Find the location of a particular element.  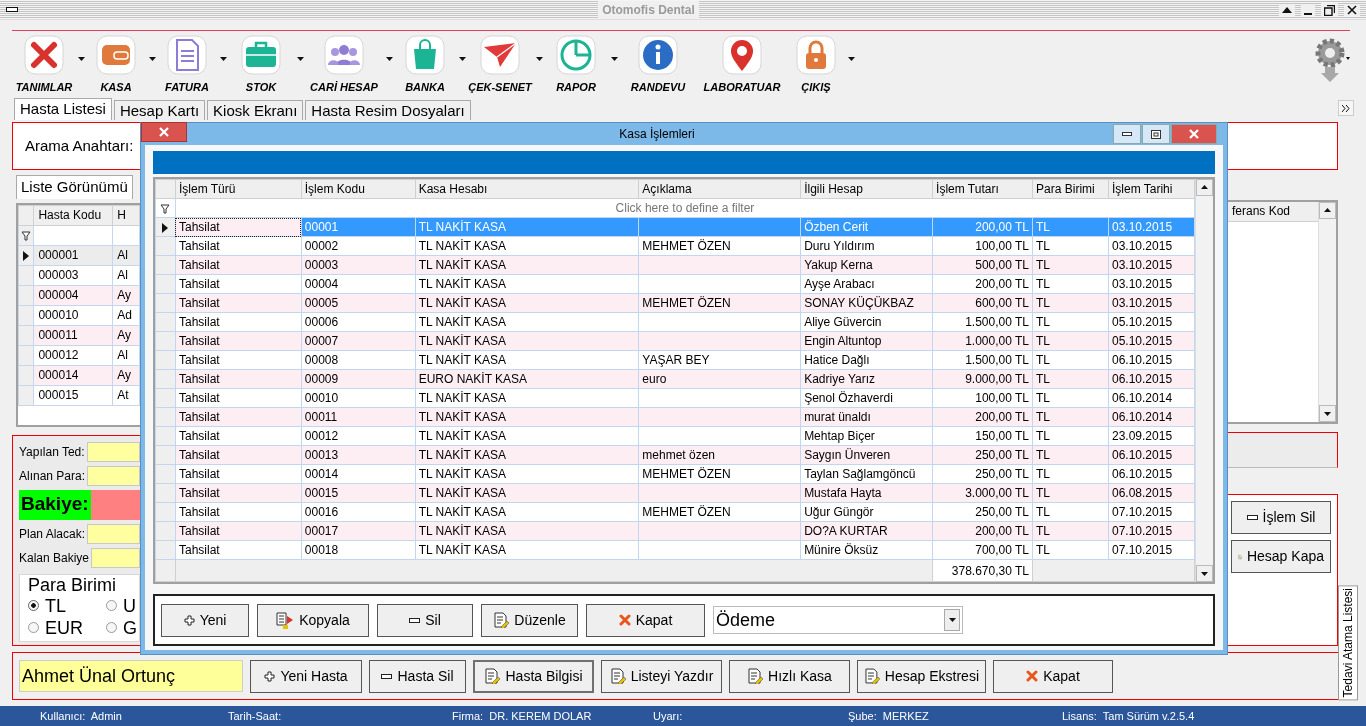

column-header: Para Birimi is located at coordinates (1070, 189).